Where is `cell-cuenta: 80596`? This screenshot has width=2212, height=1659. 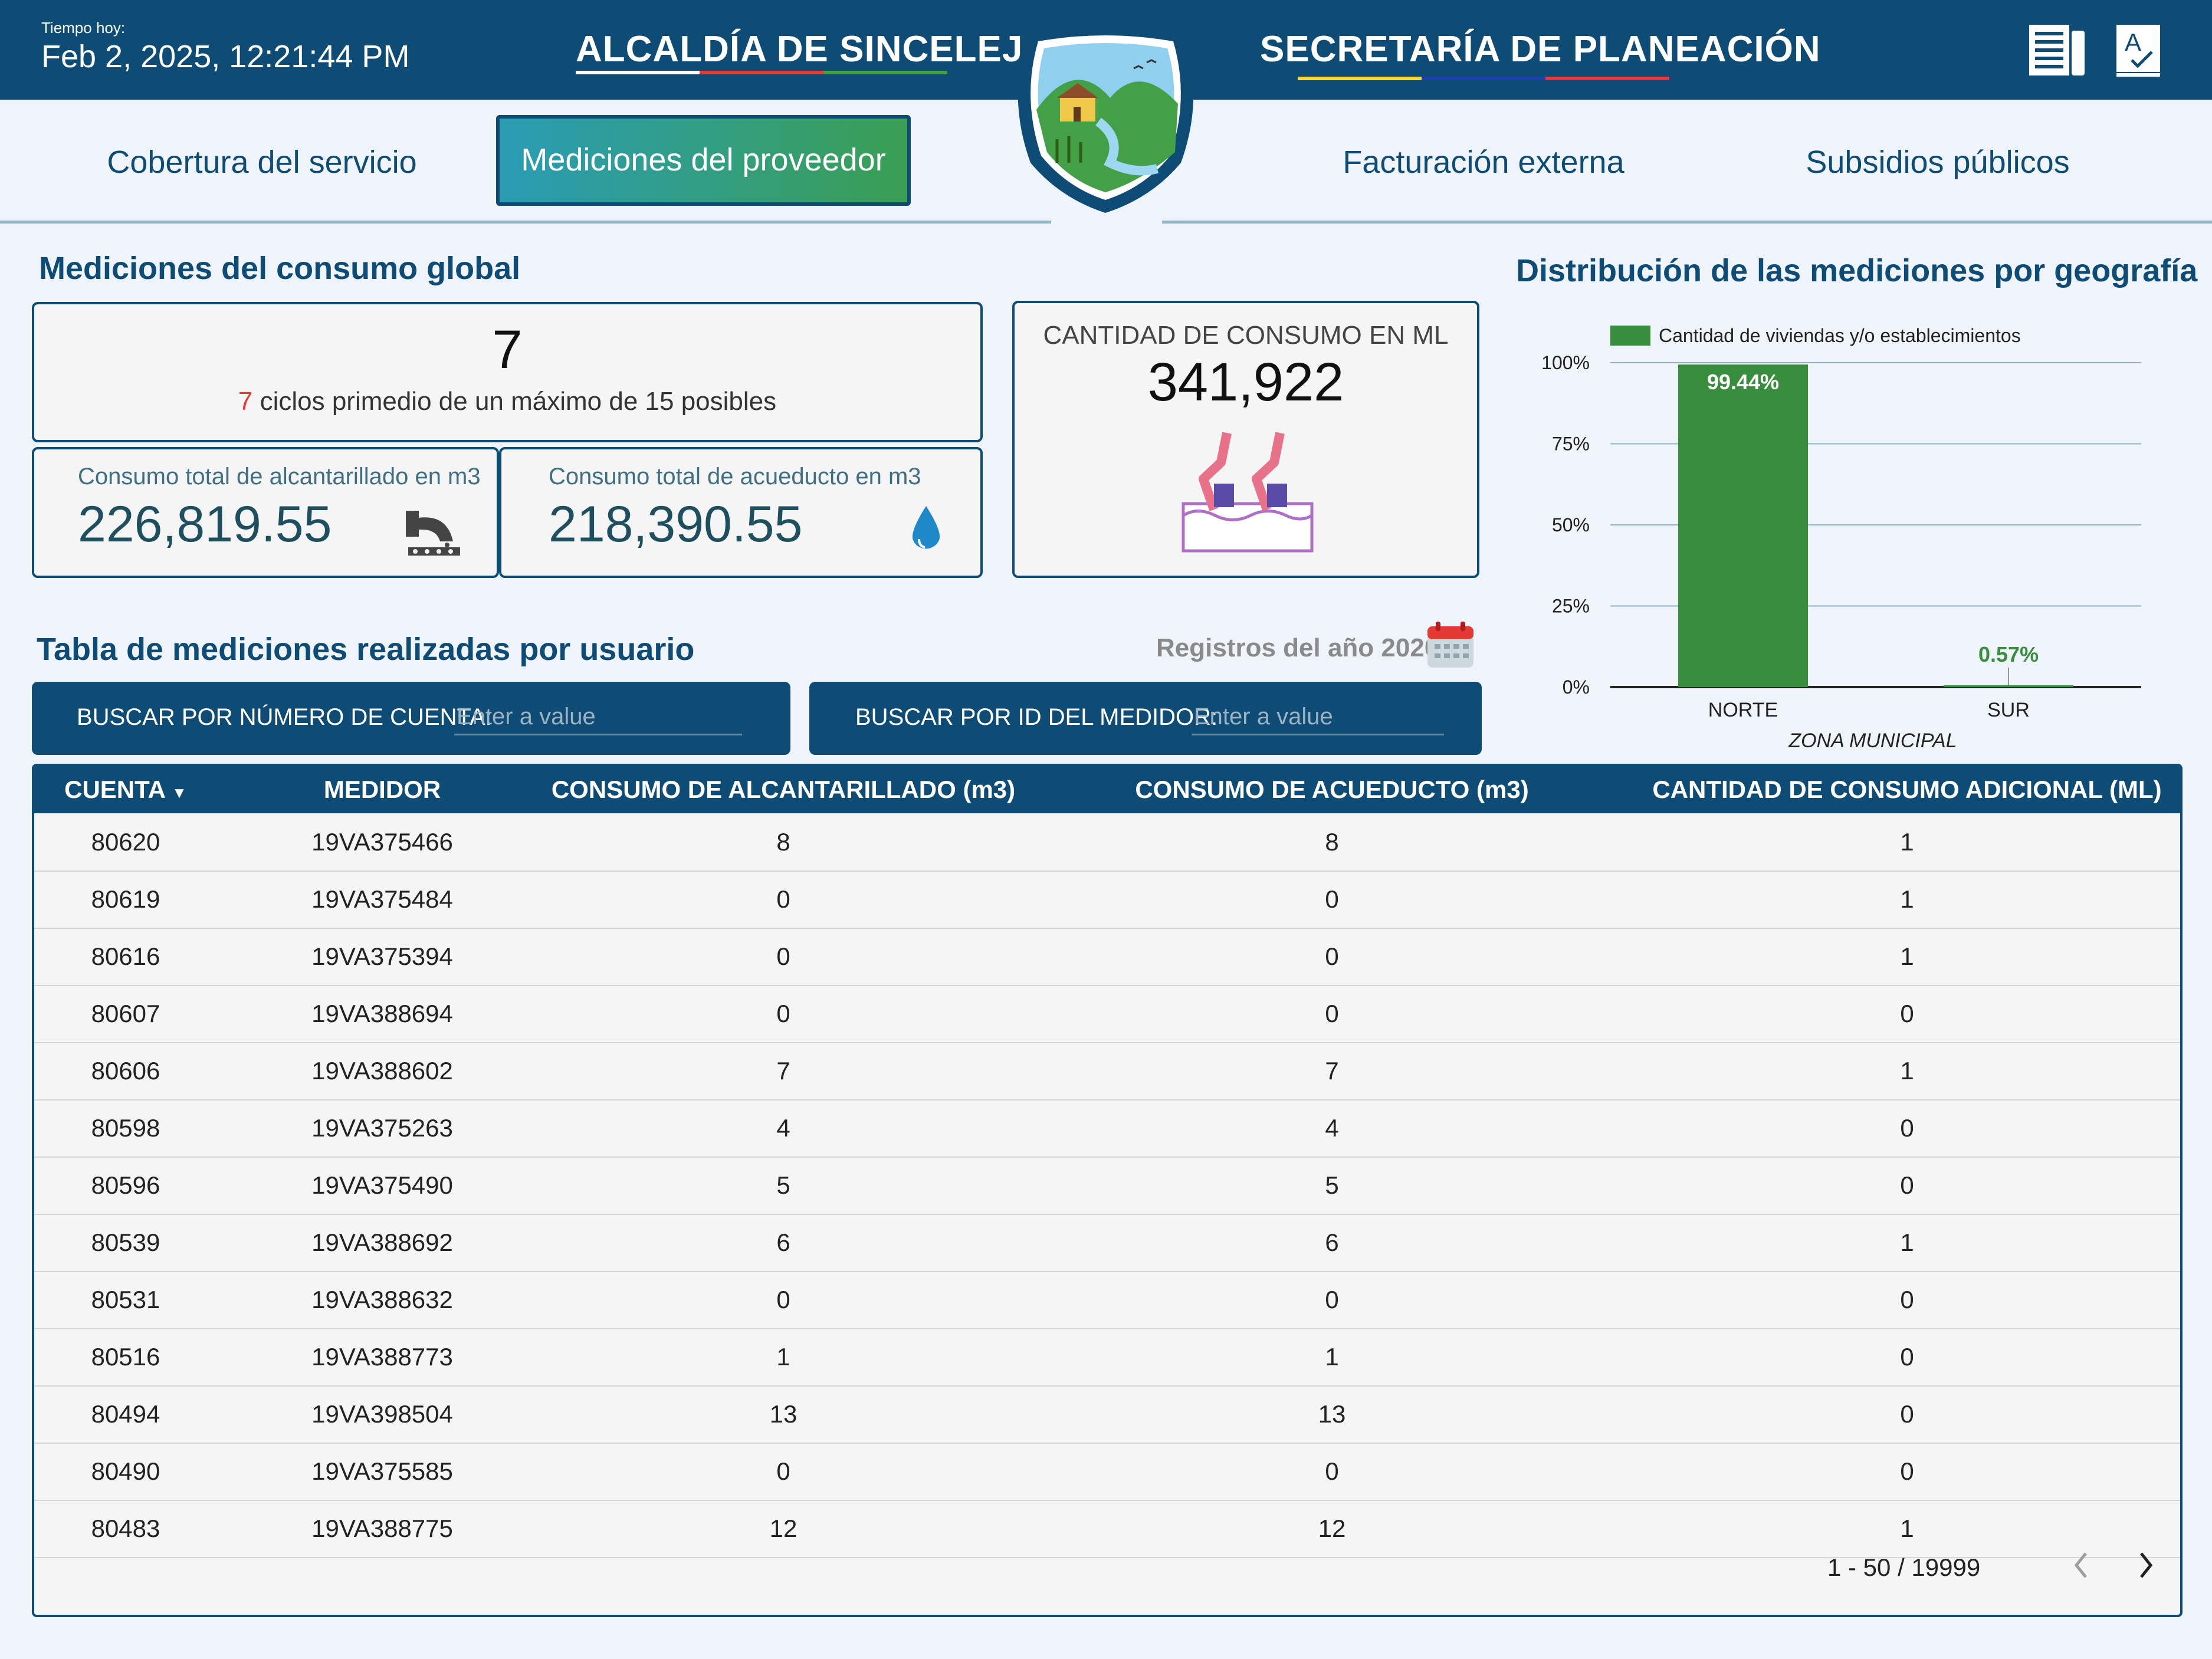
cell-cuenta: 80596 is located at coordinates (125, 1185).